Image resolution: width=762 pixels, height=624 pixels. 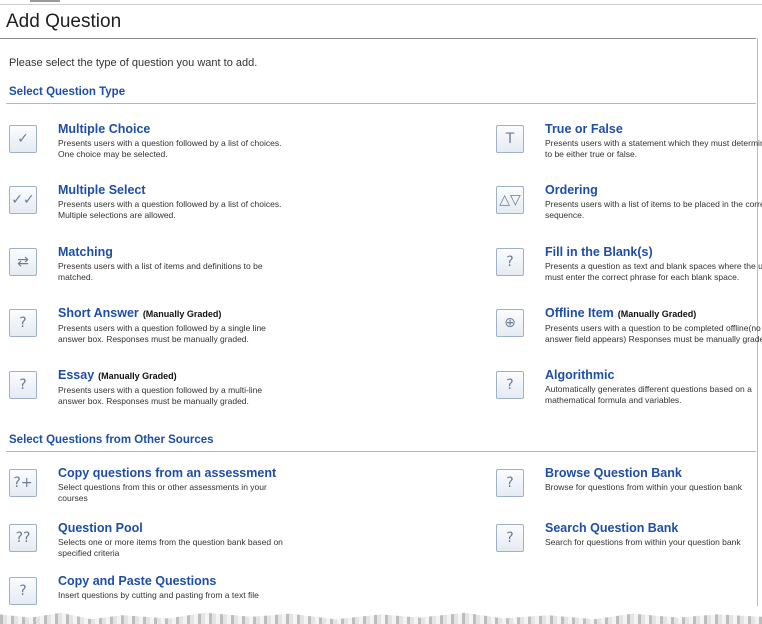 I want to click on algorithmic-icon: ?, so click(x=510, y=385).